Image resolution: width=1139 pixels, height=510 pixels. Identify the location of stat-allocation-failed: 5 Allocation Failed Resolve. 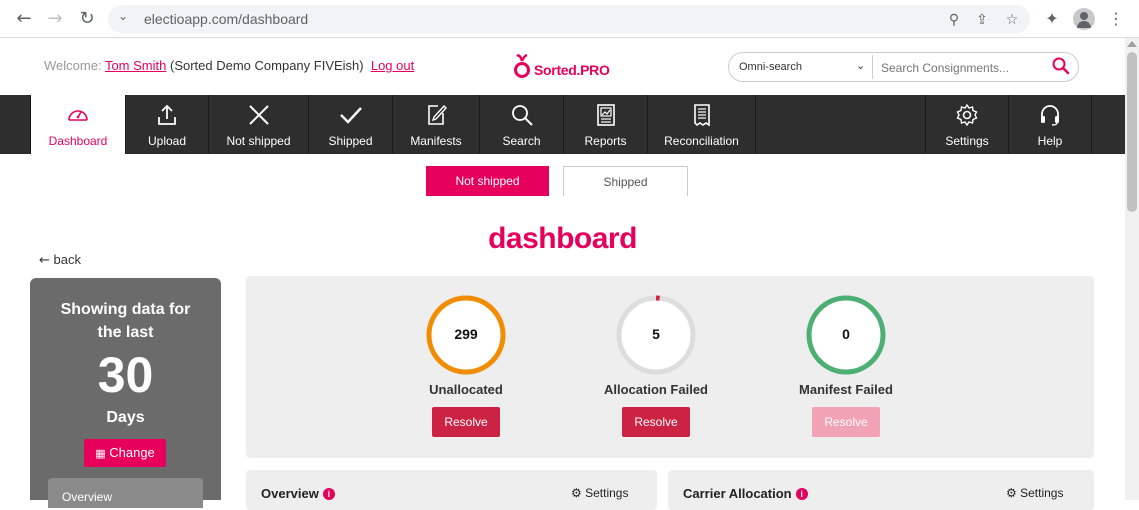
(656, 365).